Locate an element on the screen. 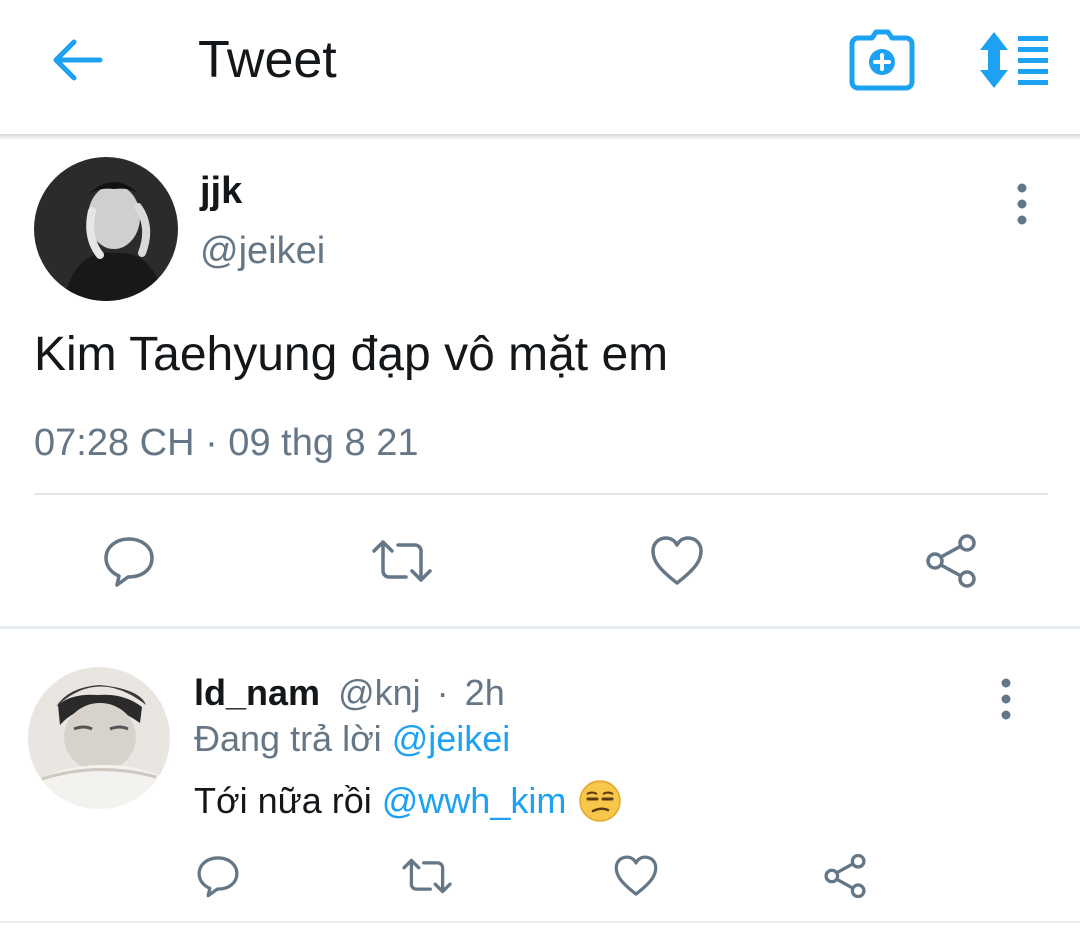 The width and height of the screenshot is (1080, 942). camera-button is located at coordinates (882, 60).